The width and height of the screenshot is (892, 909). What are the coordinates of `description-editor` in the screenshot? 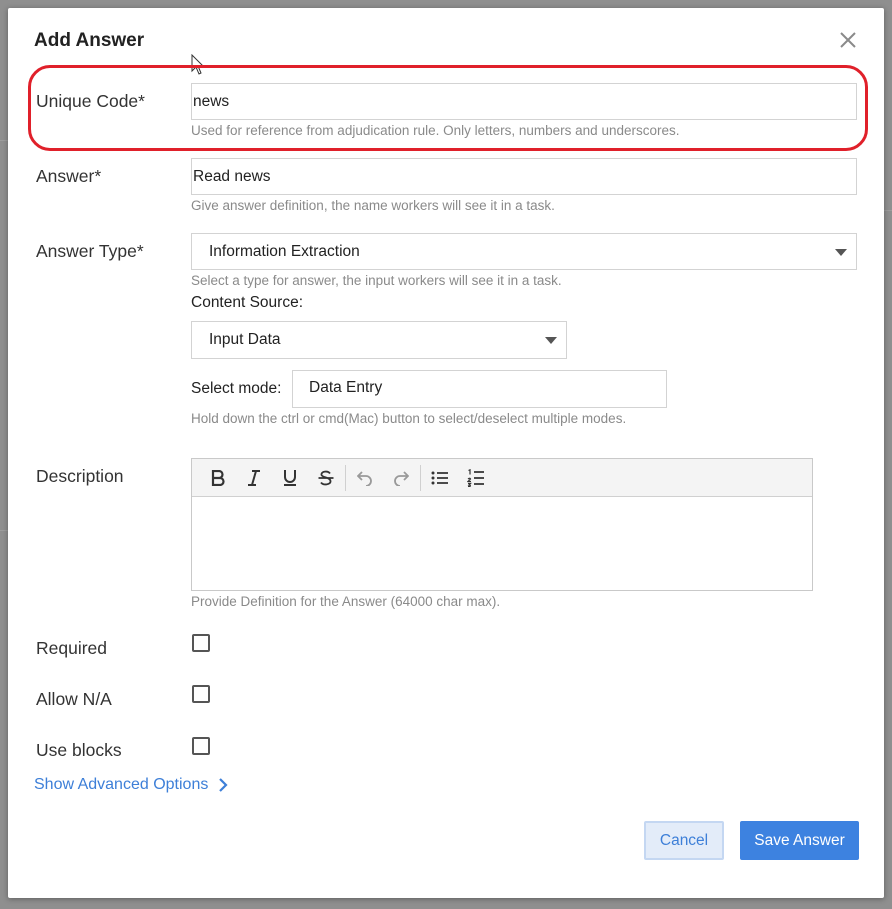 It's located at (502, 524).